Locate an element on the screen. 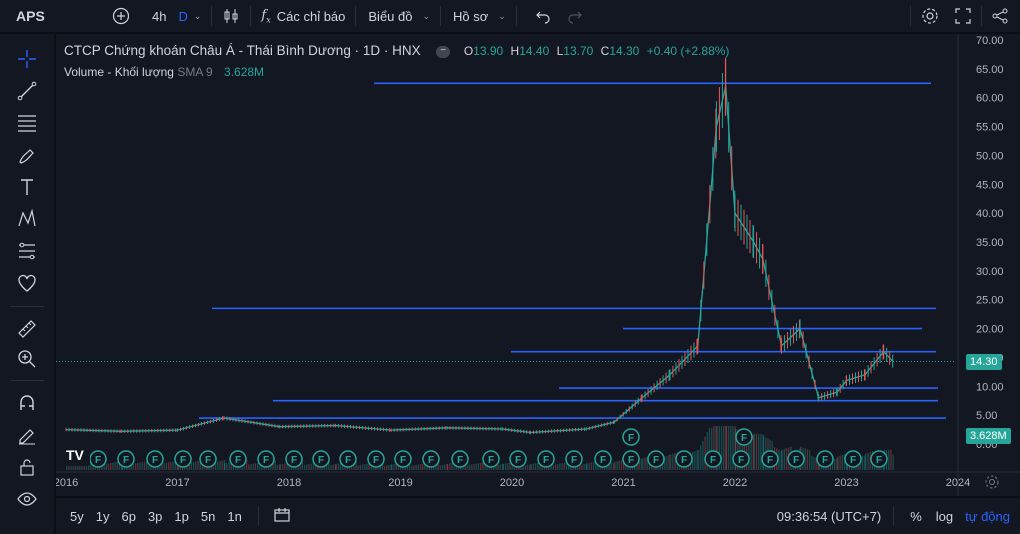 The height and width of the screenshot is (534, 1020). pattern-tool is located at coordinates (27, 219).